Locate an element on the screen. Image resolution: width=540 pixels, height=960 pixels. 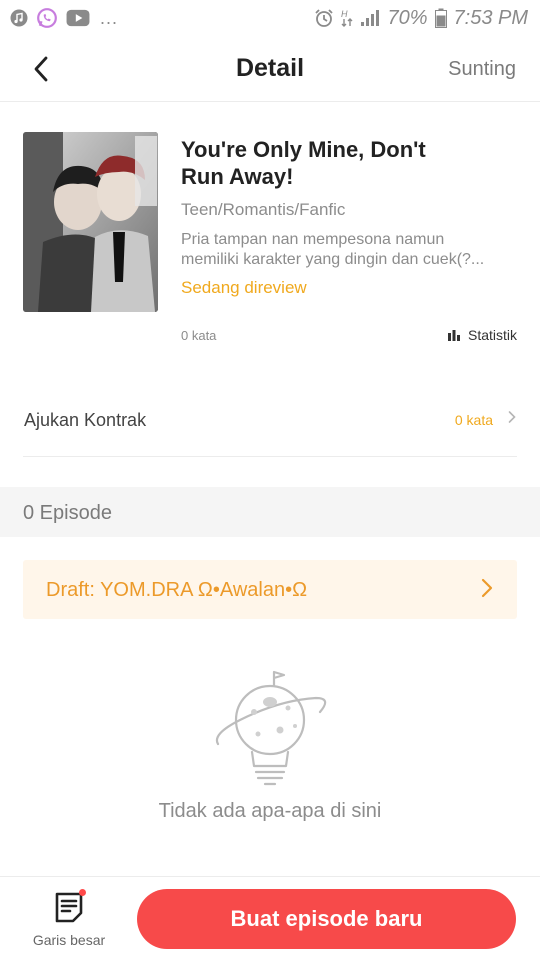
battery-percent: 70% is located at coordinates (407, 17).